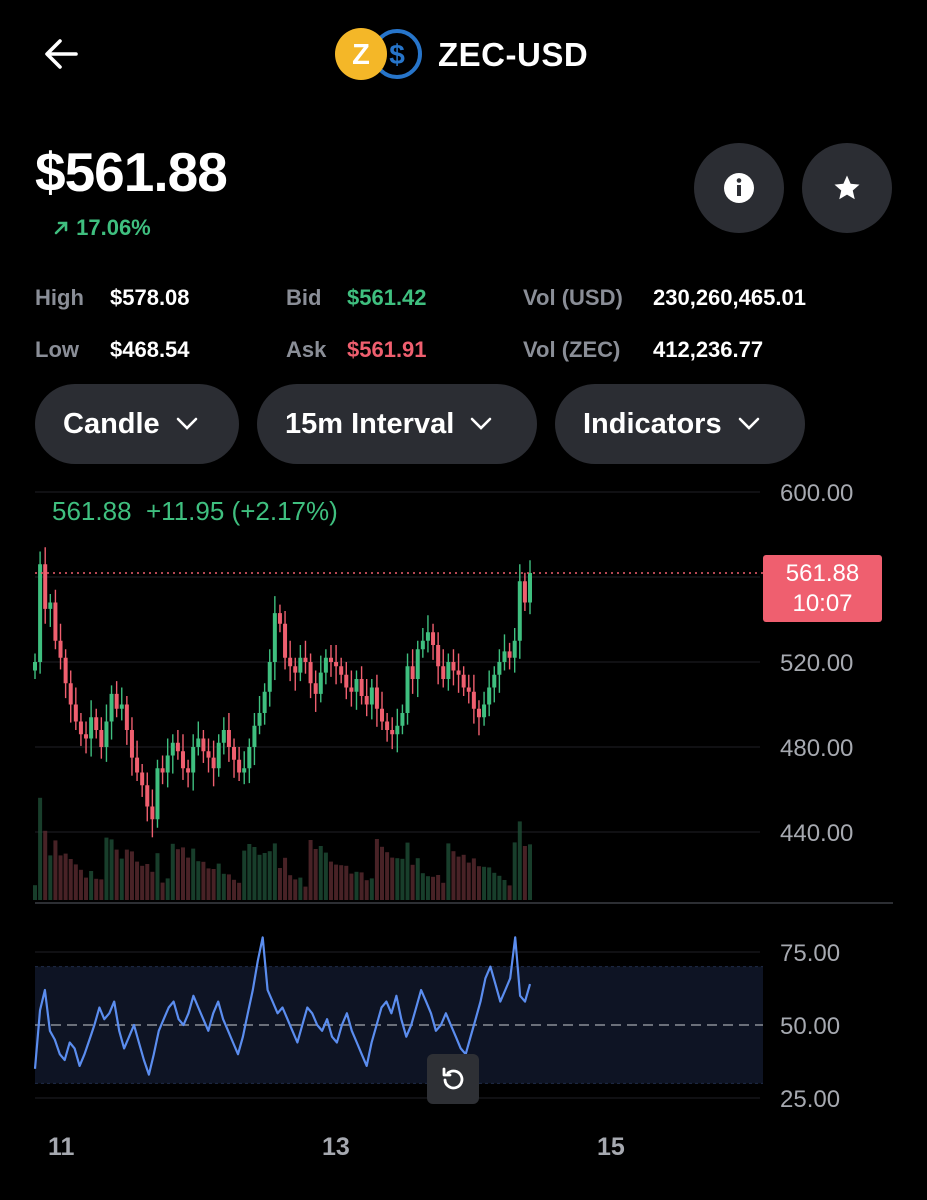 Image resolution: width=927 pixels, height=1200 pixels. I want to click on indicators-dropdown: Indicators, so click(680, 424).